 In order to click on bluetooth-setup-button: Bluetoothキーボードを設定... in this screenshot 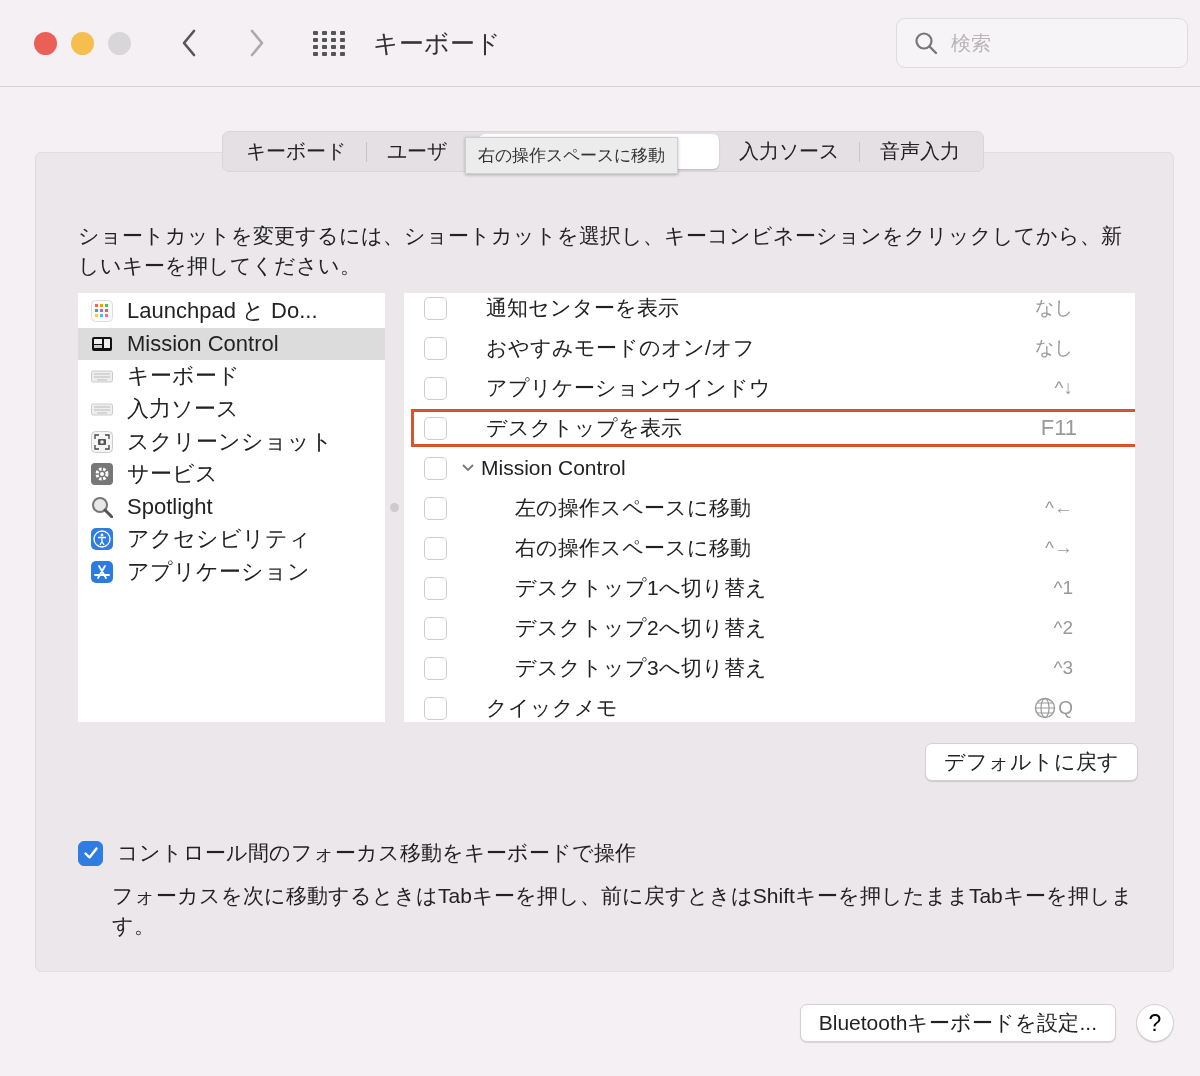, I will do `click(957, 1023)`.